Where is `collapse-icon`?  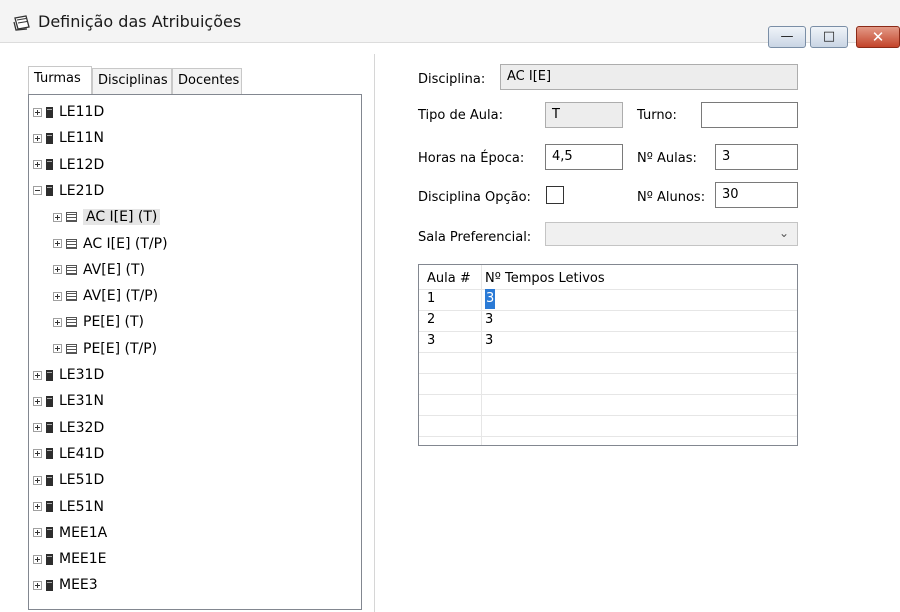 collapse-icon is located at coordinates (37, 191).